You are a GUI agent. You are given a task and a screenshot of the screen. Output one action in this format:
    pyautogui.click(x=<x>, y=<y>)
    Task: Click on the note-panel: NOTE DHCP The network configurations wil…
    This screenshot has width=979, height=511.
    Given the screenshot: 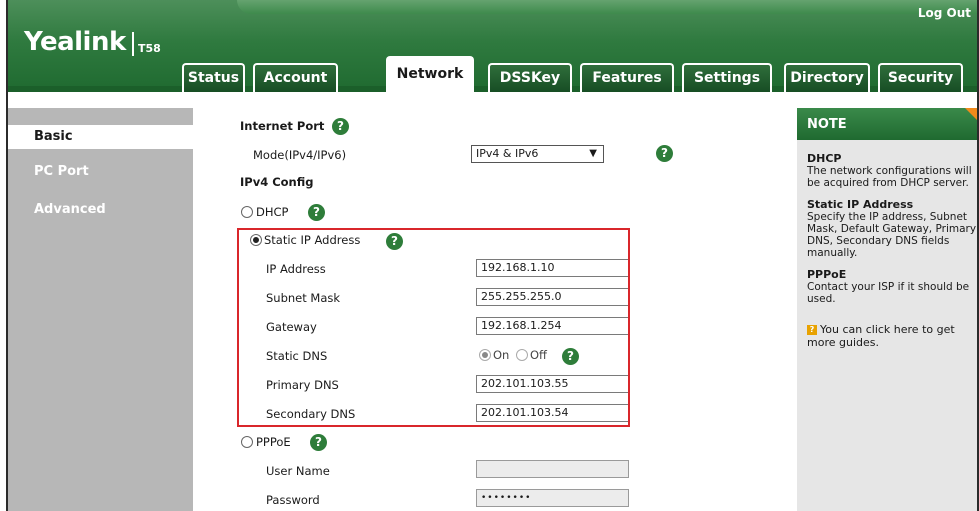 What is the action you would take?
    pyautogui.click(x=887, y=309)
    